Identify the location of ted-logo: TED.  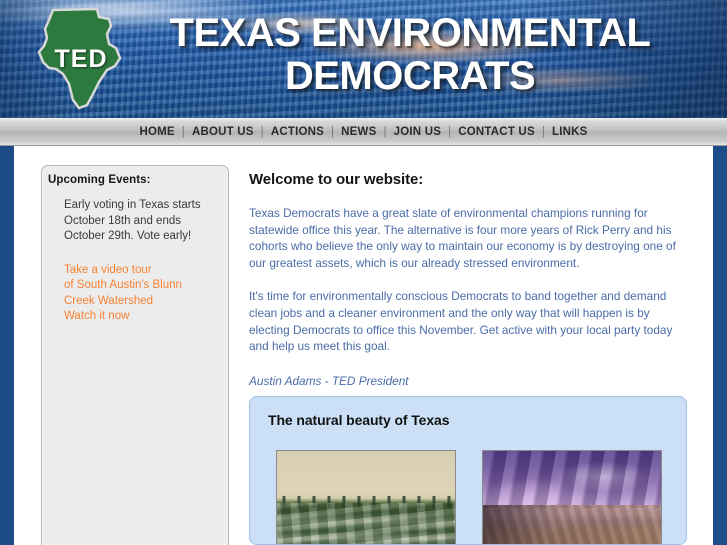
(75, 59).